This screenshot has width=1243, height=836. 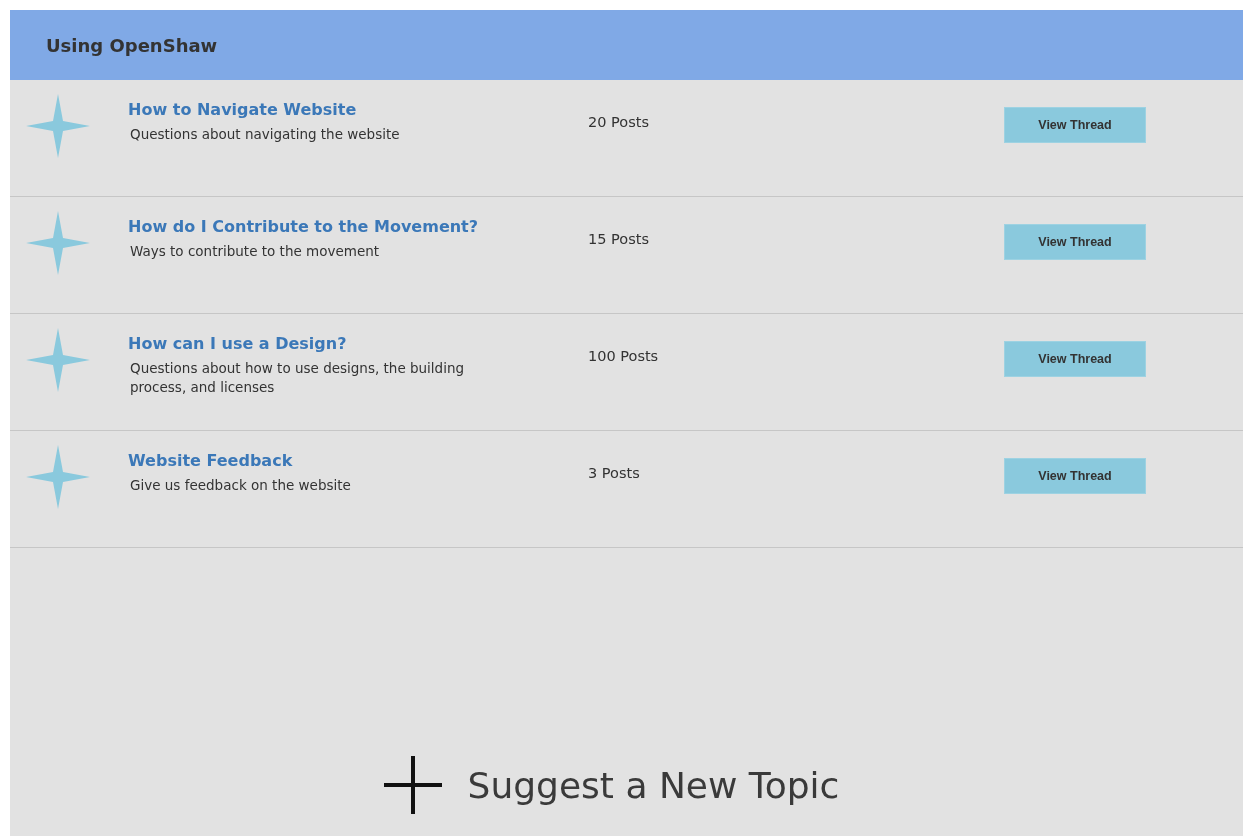 What do you see at coordinates (303, 226) in the screenshot?
I see `topic-link: How do I Contribute to the Movement?` at bounding box center [303, 226].